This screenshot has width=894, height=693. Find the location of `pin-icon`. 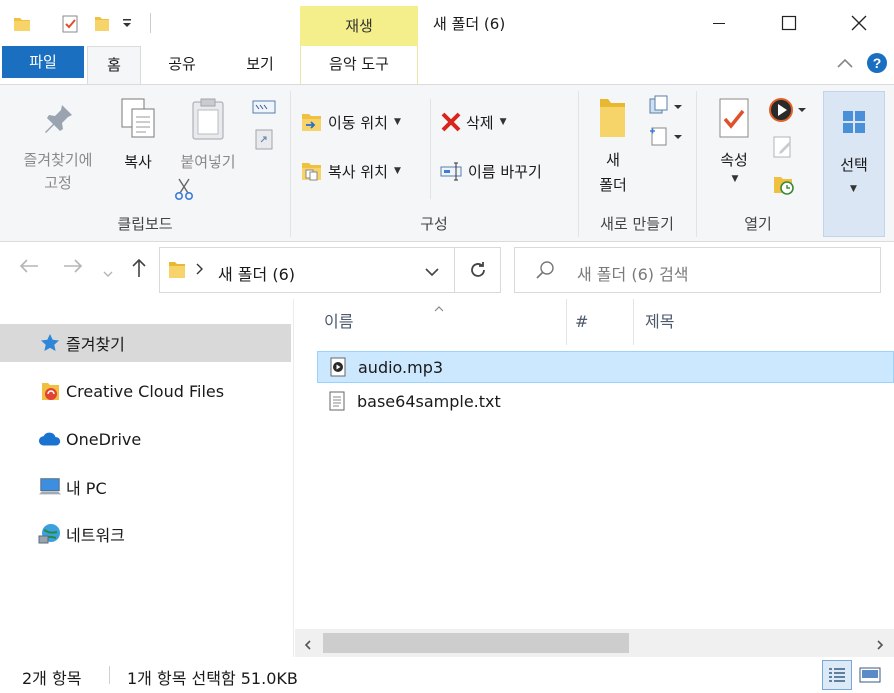

pin-icon is located at coordinates (58, 119).